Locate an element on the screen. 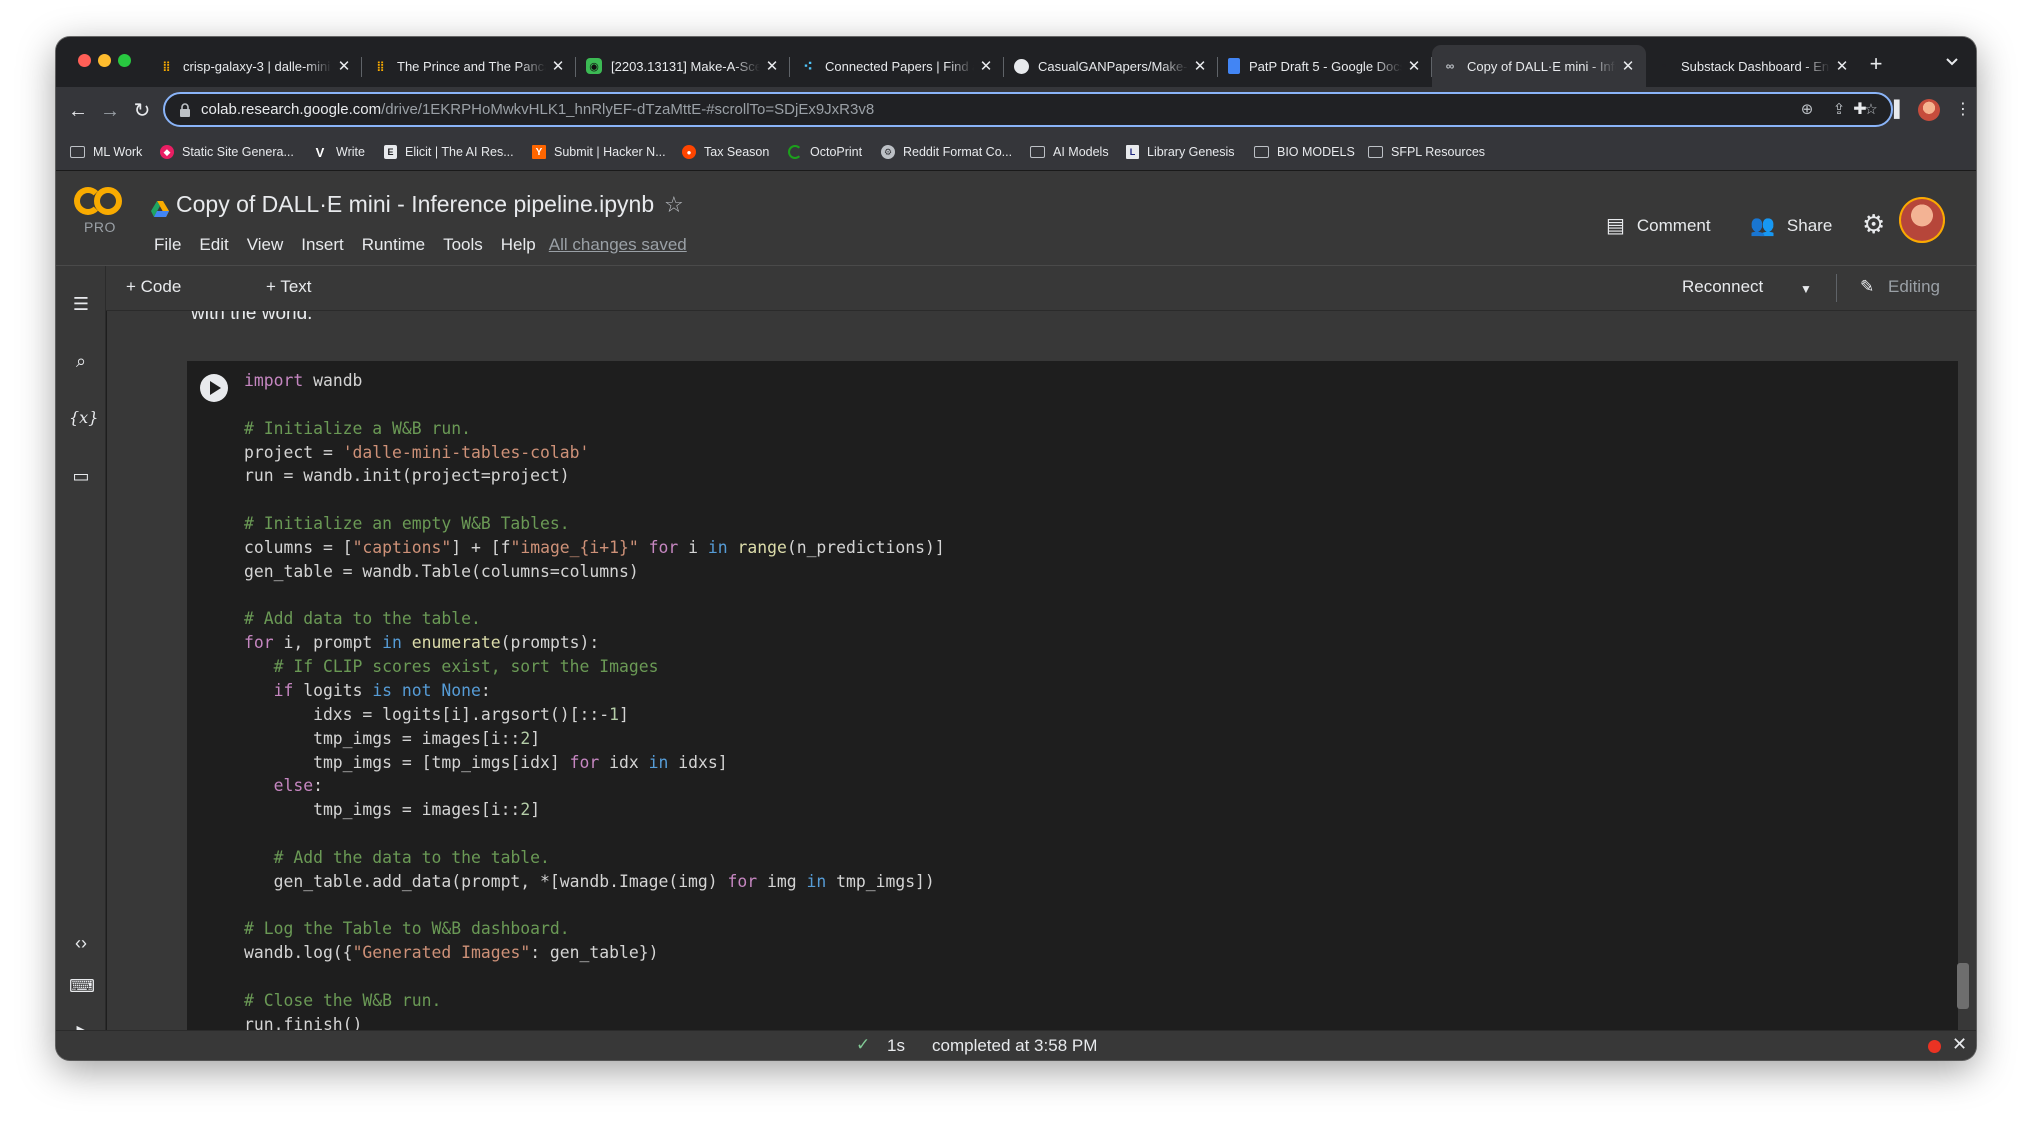 The image size is (2032, 1132). bookmark-write: V Write is located at coordinates (338, 152).